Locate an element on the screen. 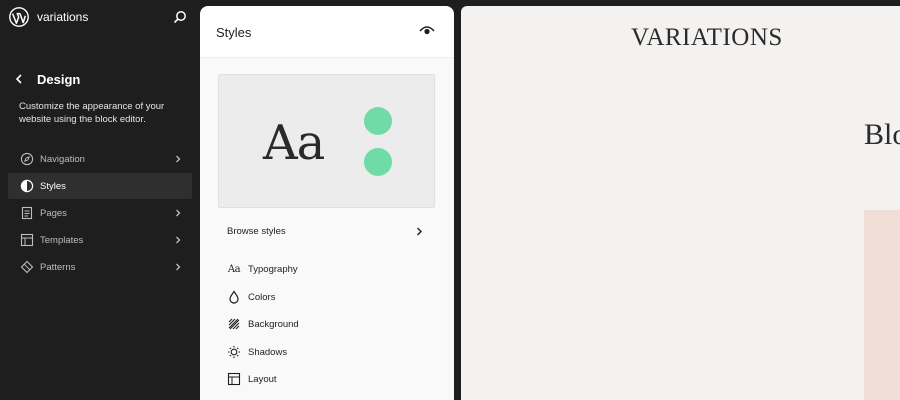 The width and height of the screenshot is (900, 400). sidebar-item-templates: Templates is located at coordinates (100, 240).